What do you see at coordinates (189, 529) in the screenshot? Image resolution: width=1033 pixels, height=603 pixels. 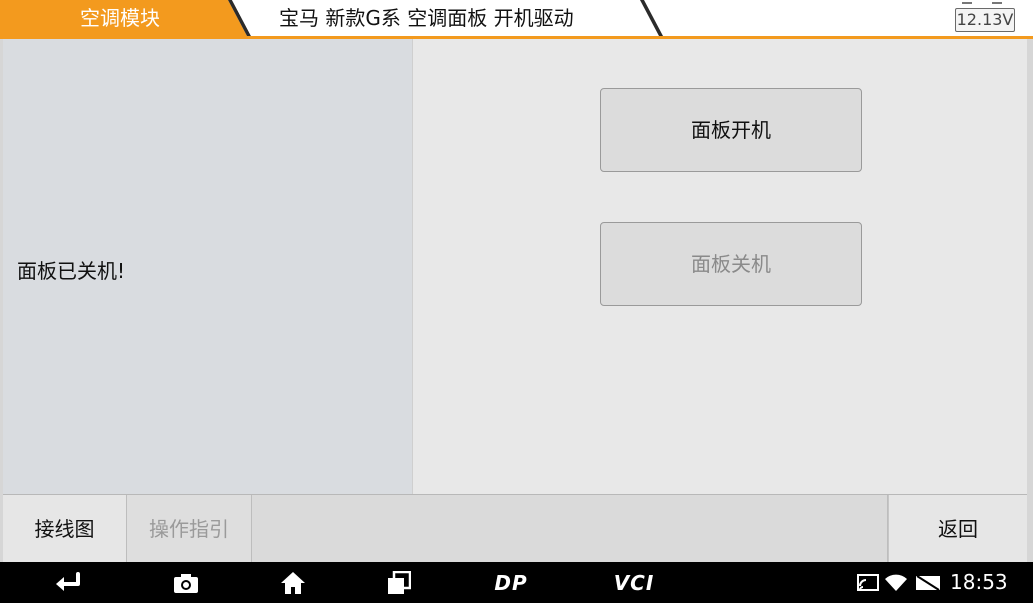 I see `operation-guide-button: 操作指引` at bounding box center [189, 529].